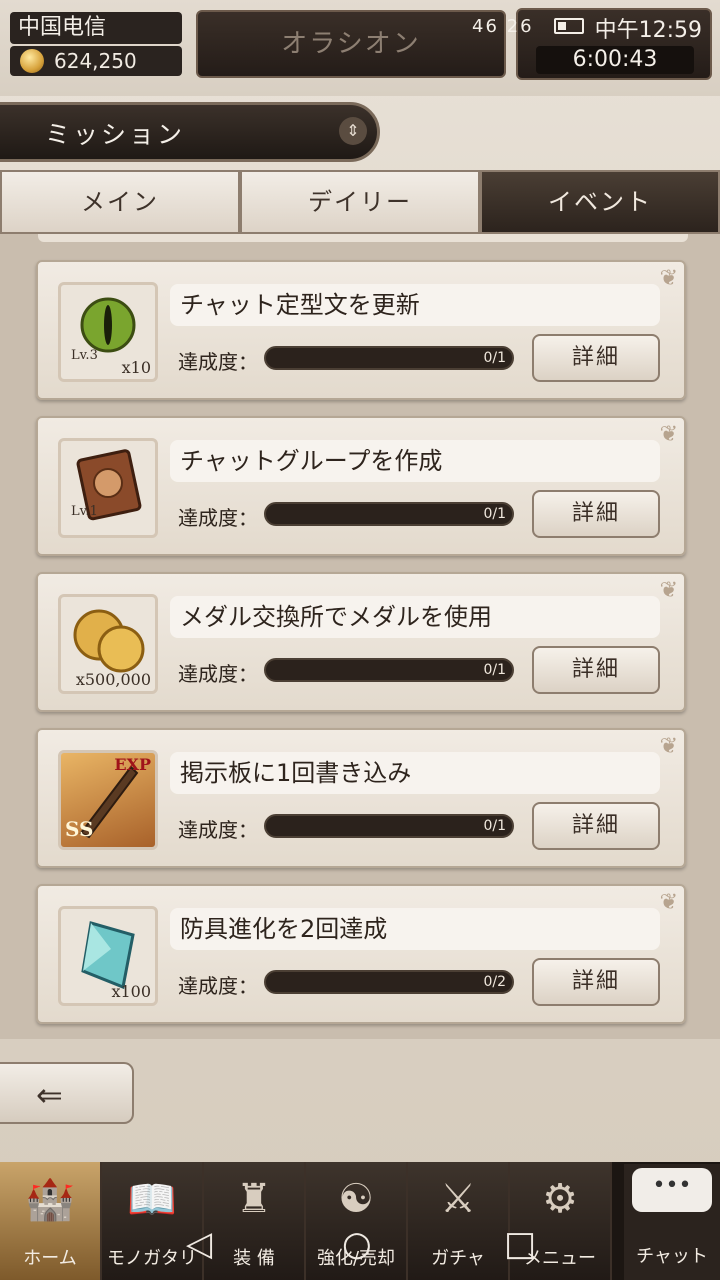 This screenshot has height=1280, width=720. Describe the element at coordinates (190, 132) in the screenshot. I see `page-title-banner: ミッション ⇕` at that location.